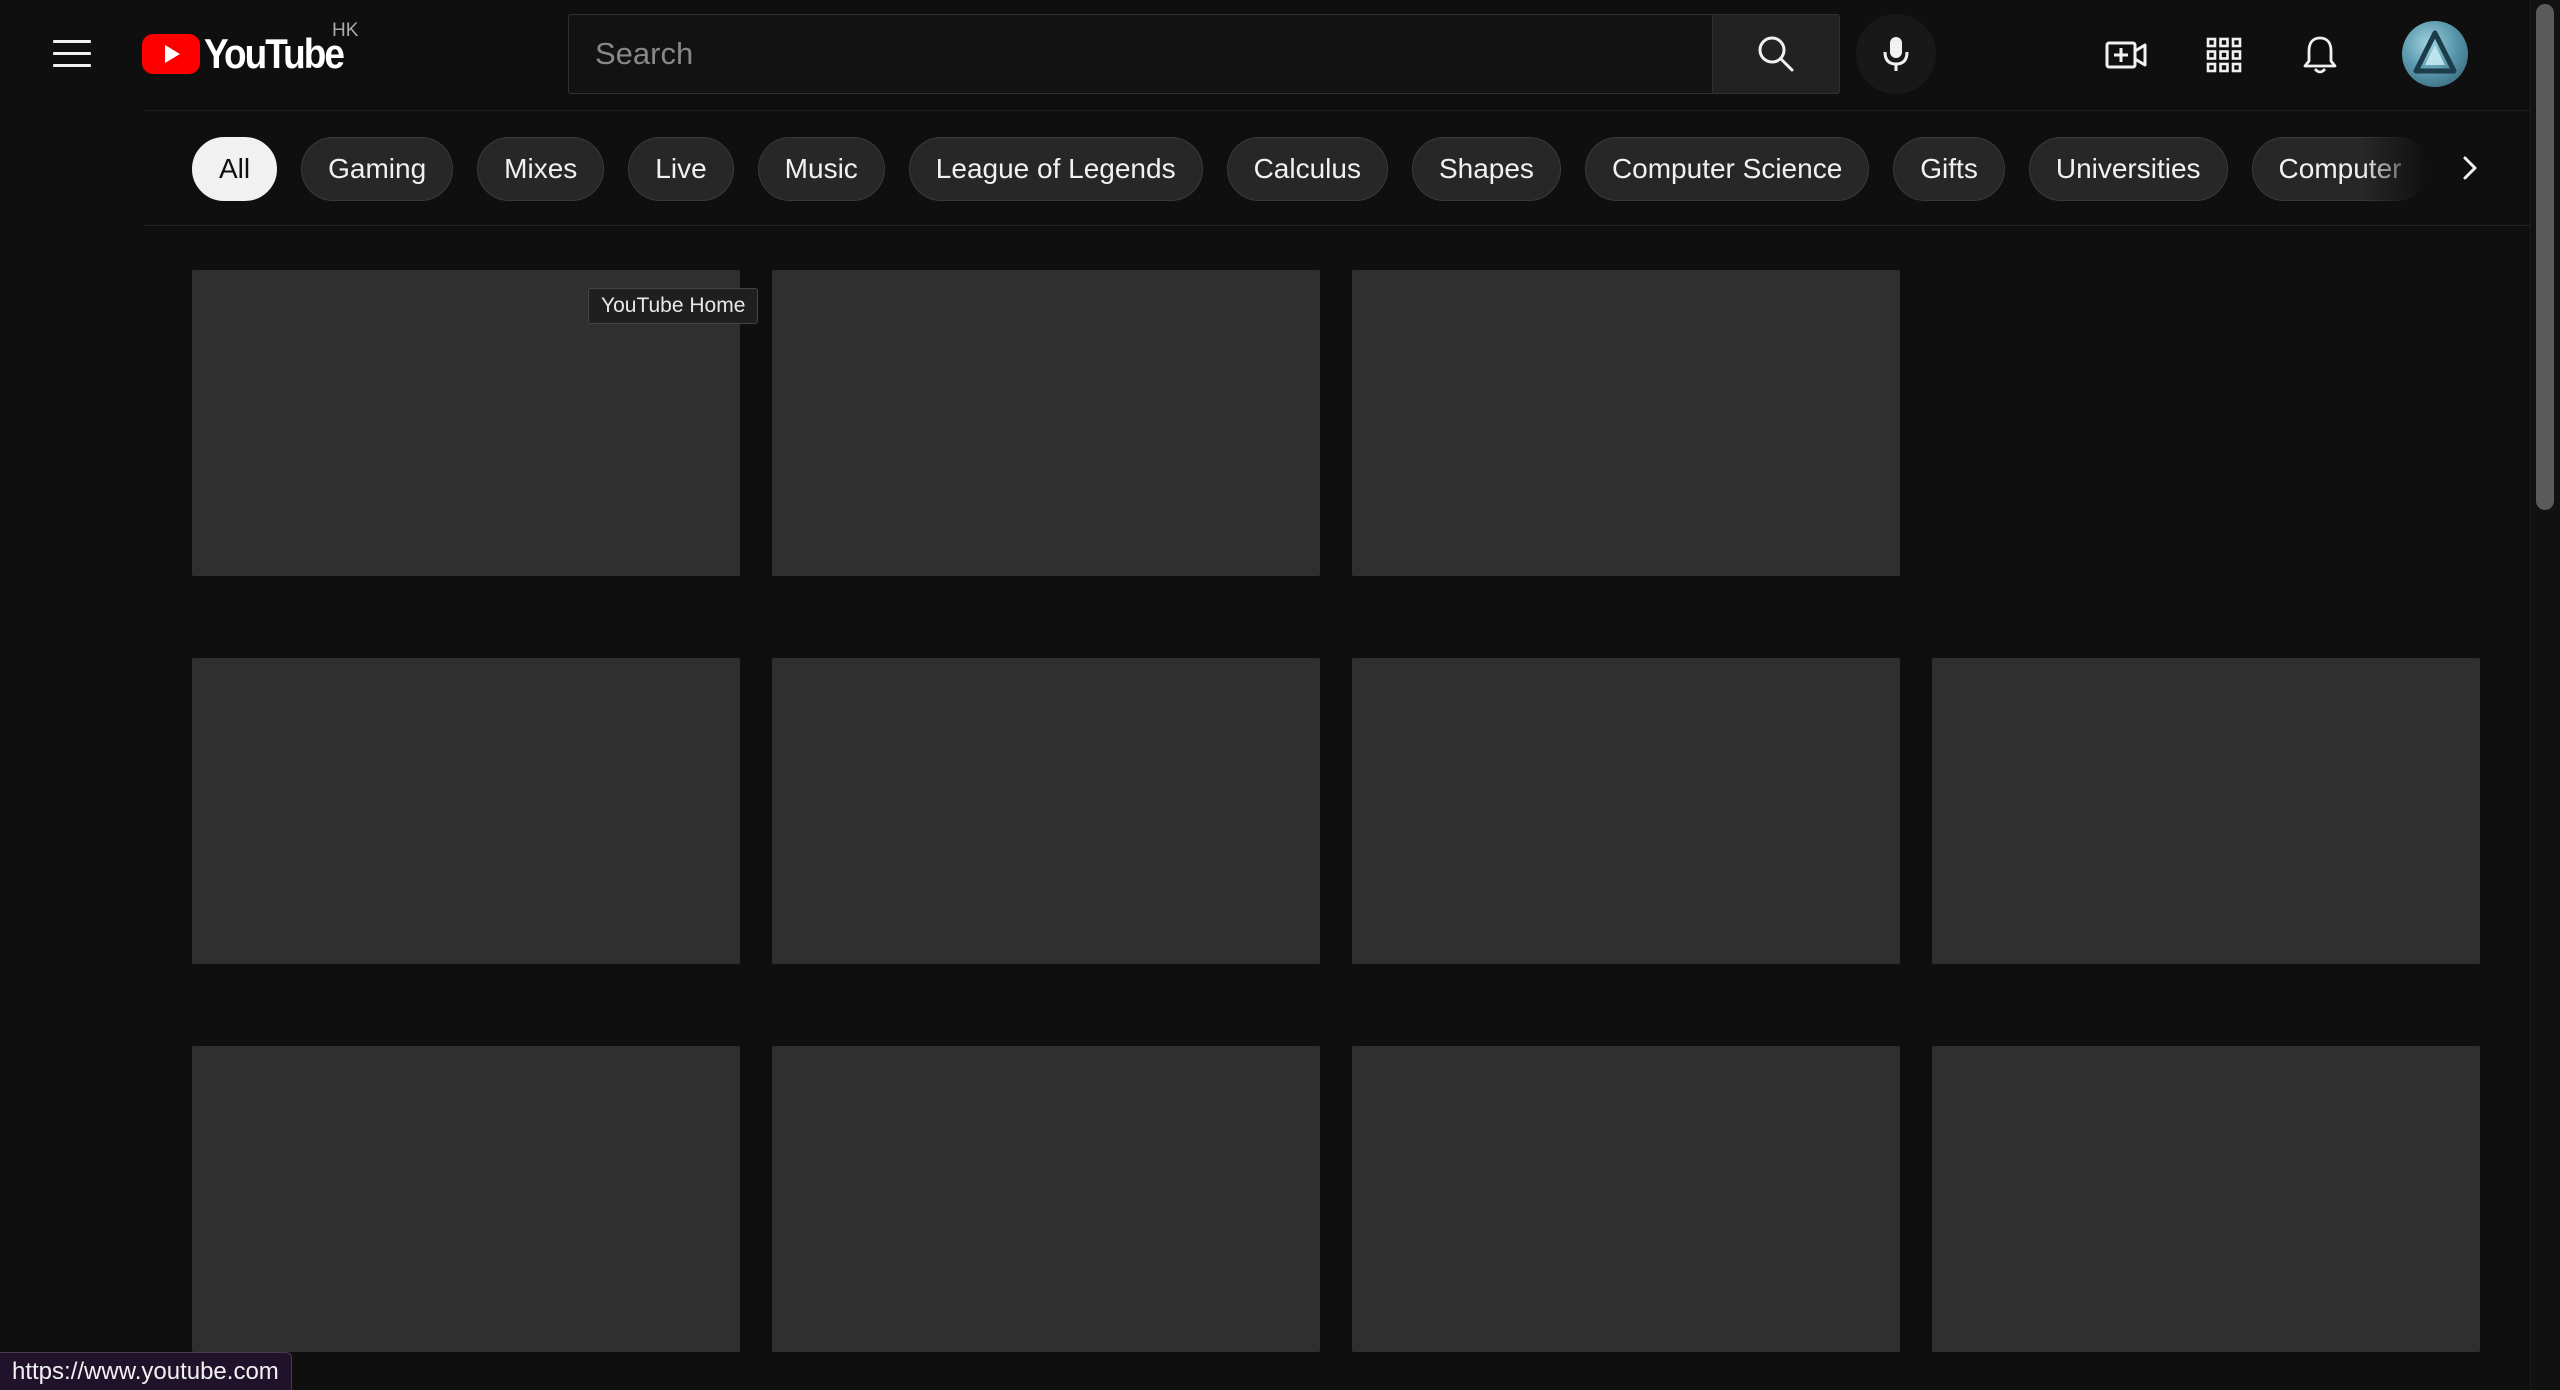  What do you see at coordinates (377, 169) in the screenshot?
I see `chip-gaming: Gaming` at bounding box center [377, 169].